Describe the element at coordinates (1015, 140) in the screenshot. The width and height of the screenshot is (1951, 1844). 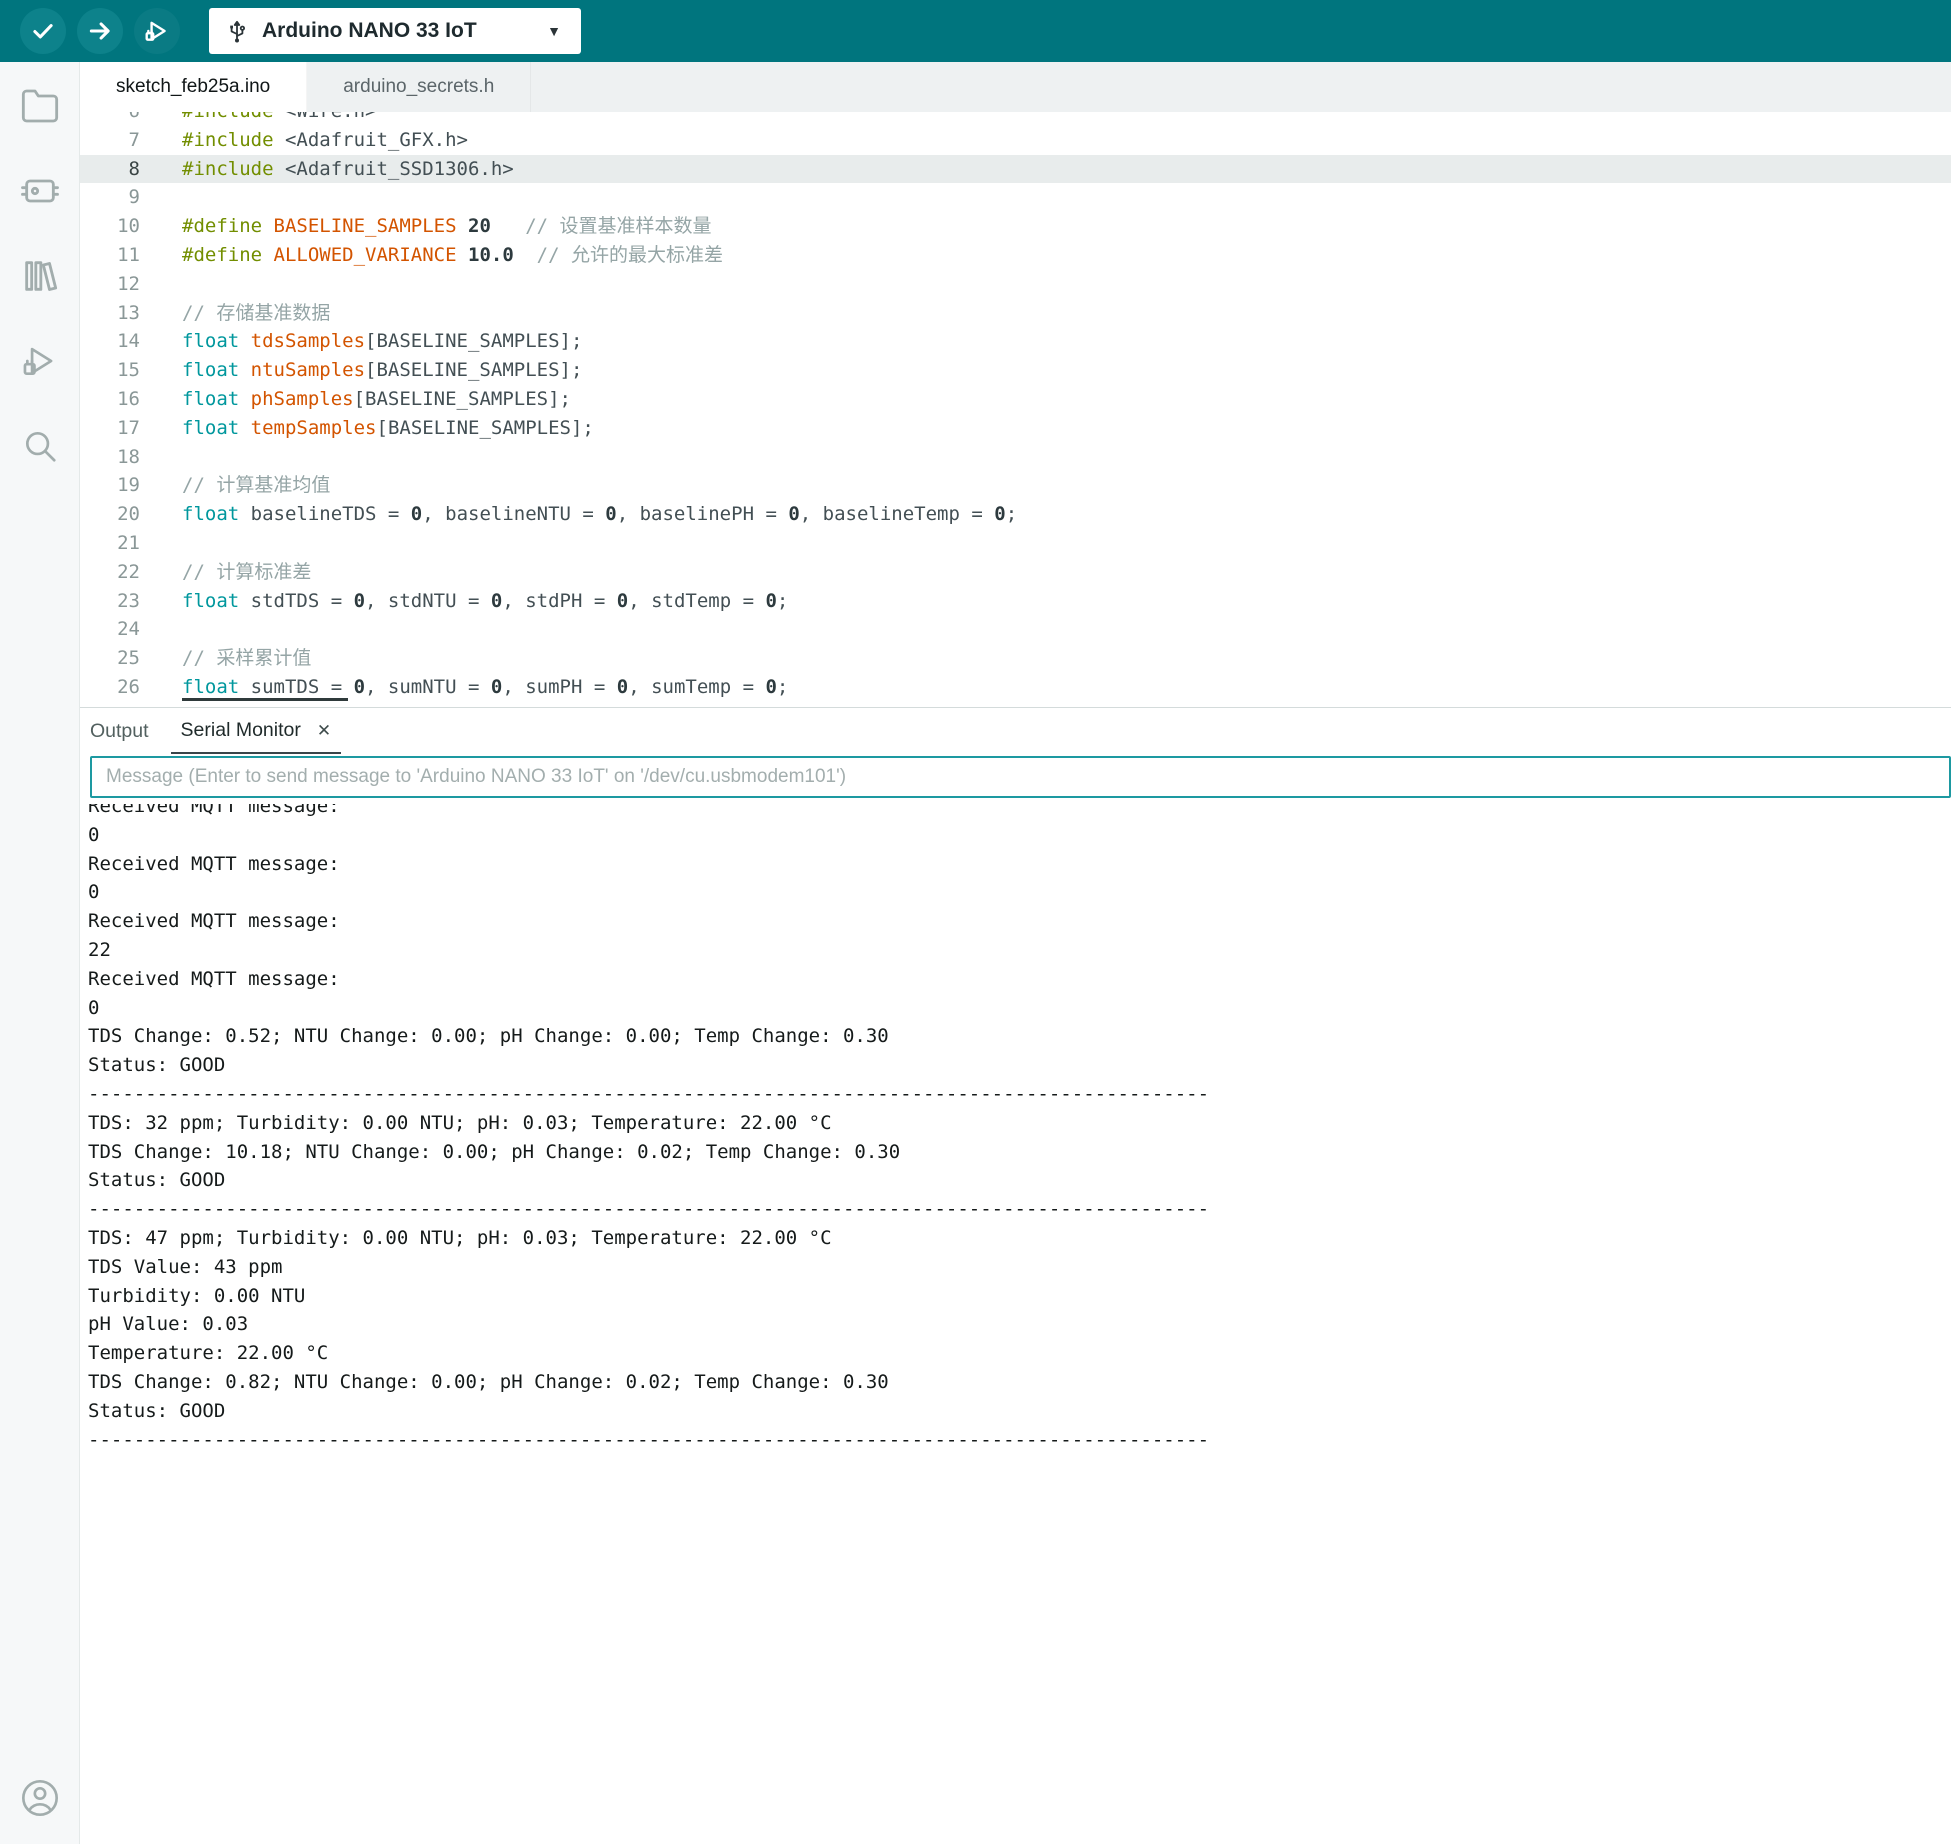
I see `code-line-7: 7 #include <Adafruit_GFX.h>` at that location.